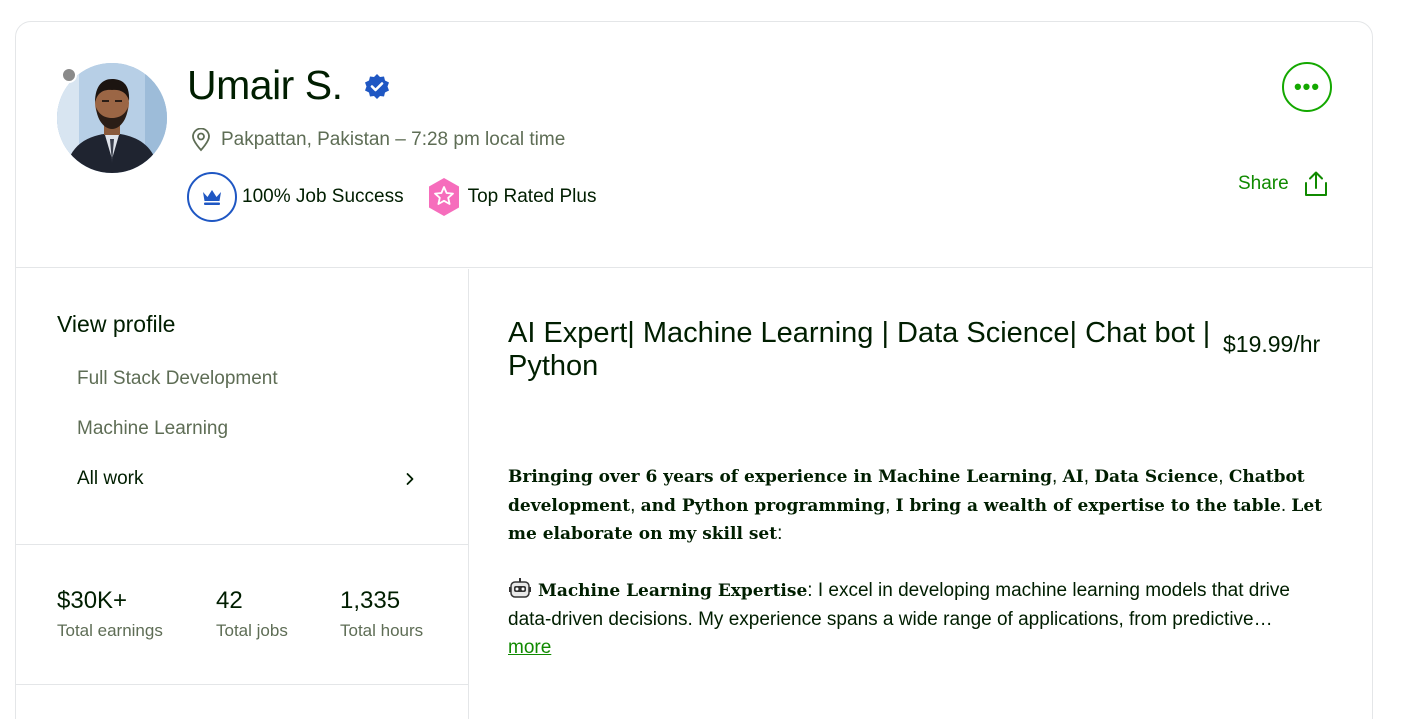 This screenshot has width=1404, height=719. I want to click on chevron-right-icon, so click(410, 479).